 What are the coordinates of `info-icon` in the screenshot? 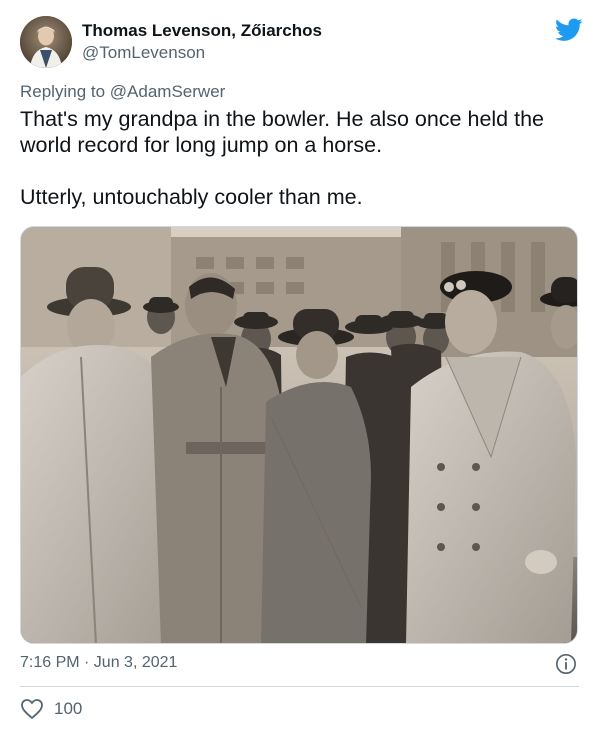 It's located at (566, 664).